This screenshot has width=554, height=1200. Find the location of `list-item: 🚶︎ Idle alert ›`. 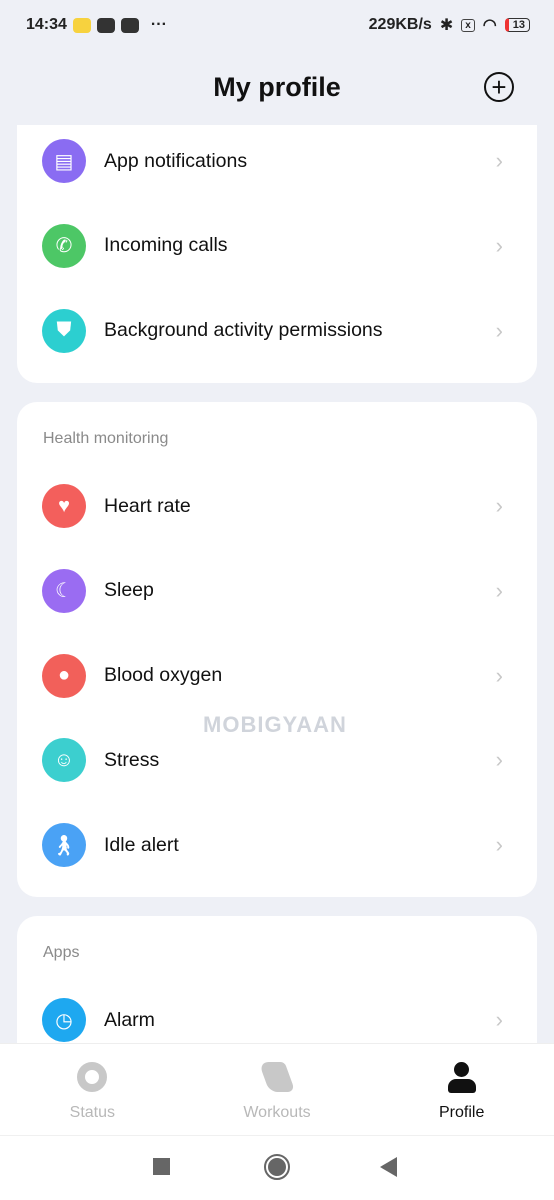

list-item: 🚶︎ Idle alert › is located at coordinates (277, 845).